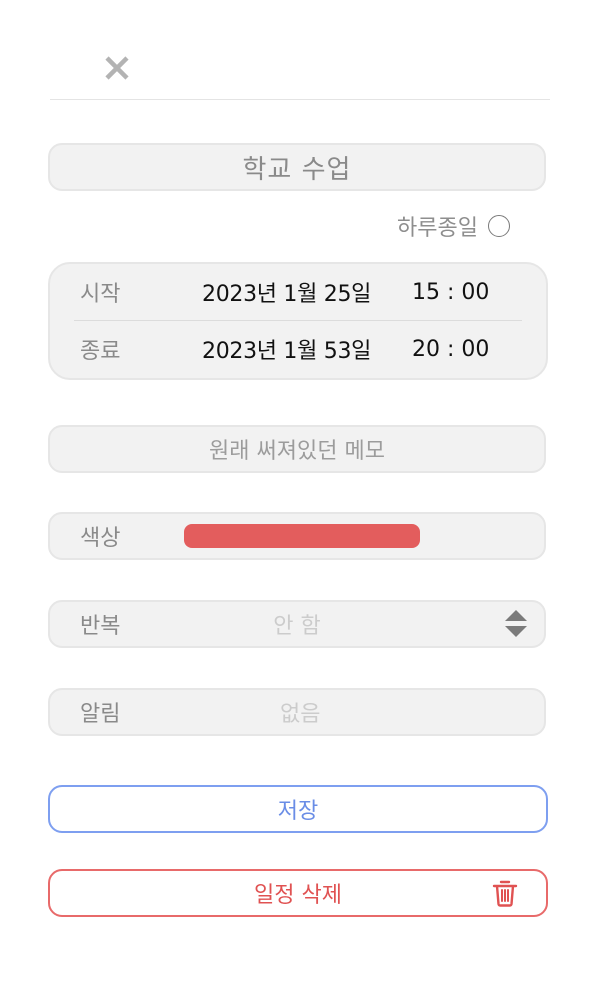 This screenshot has width=600, height=1000. I want to click on delete-button-label: 일정 삭제, so click(298, 895).